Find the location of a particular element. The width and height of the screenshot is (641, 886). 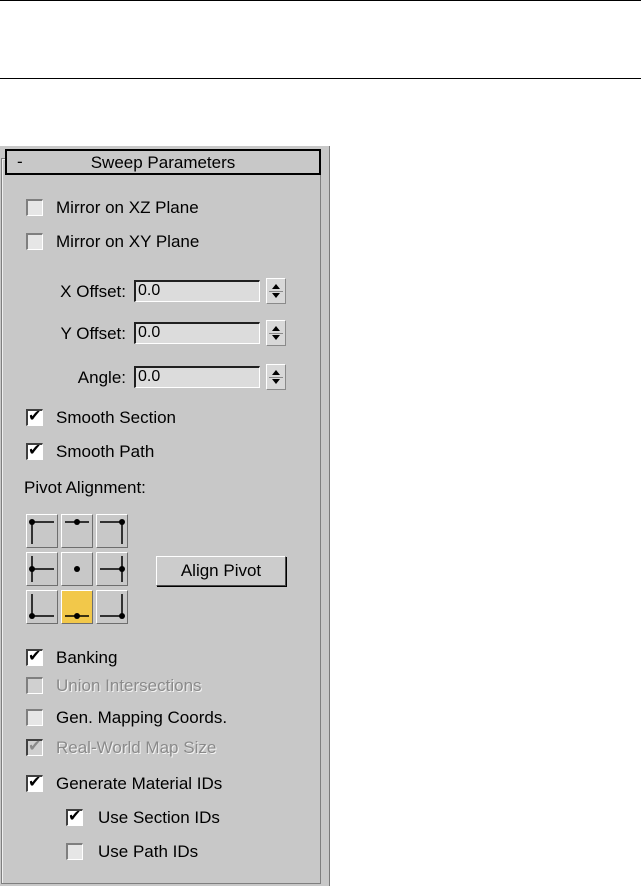

union-intersections-label: Union Intersections is located at coordinates (129, 685).